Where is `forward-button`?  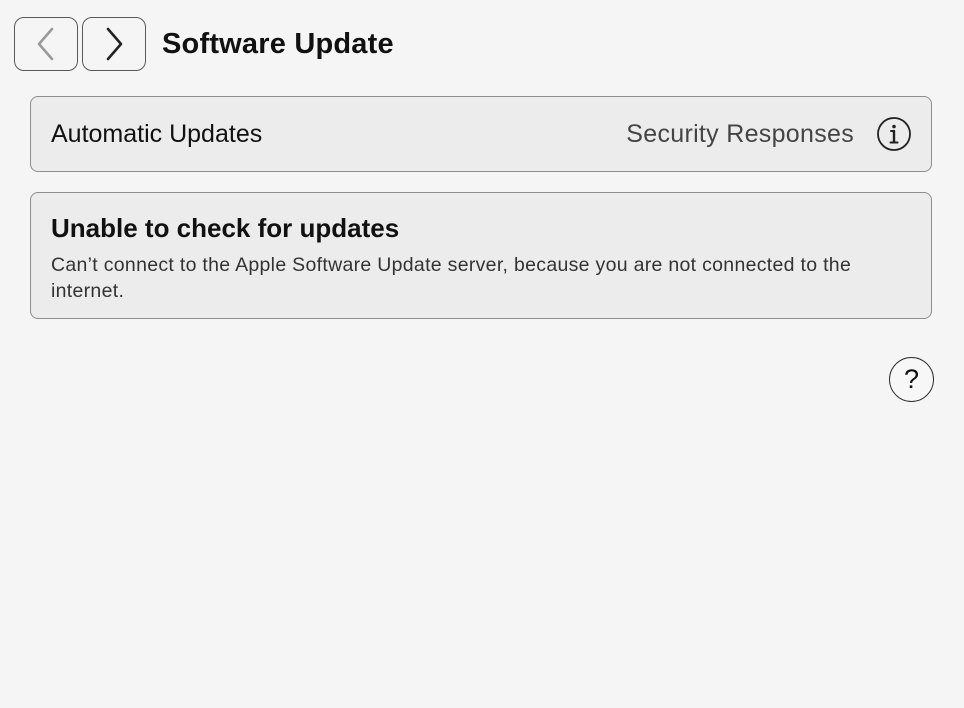 forward-button is located at coordinates (114, 44).